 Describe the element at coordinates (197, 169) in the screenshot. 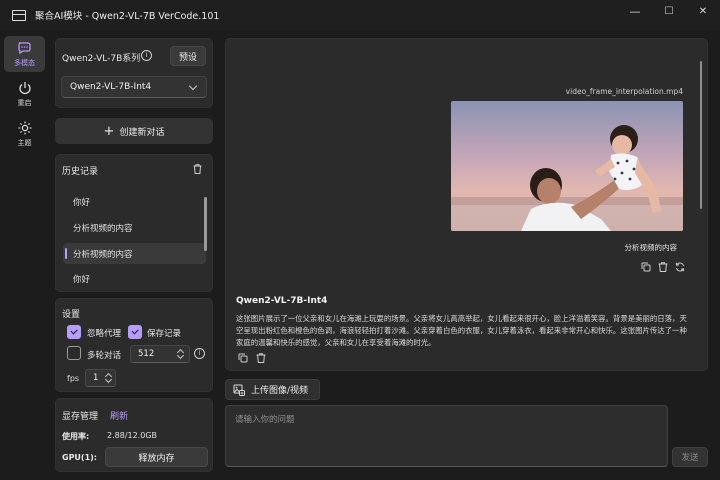

I see `trash-icon` at that location.